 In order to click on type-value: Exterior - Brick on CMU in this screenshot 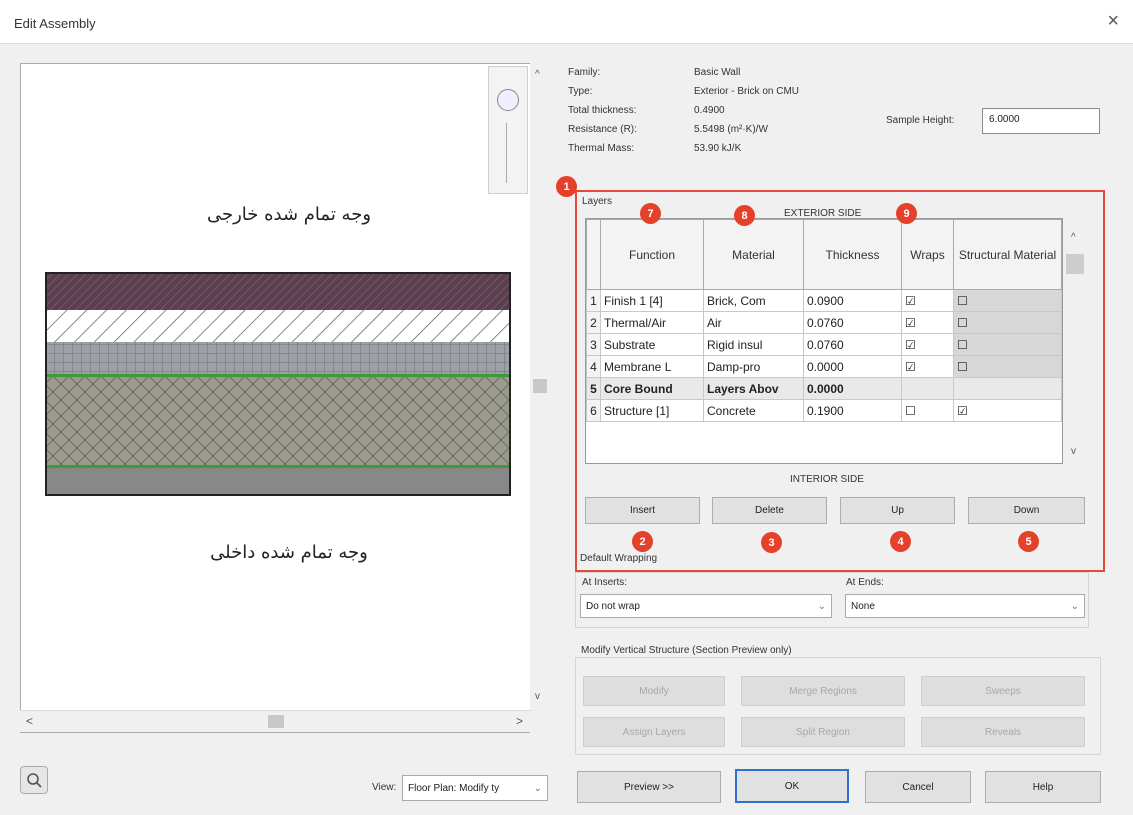, I will do `click(747, 91)`.